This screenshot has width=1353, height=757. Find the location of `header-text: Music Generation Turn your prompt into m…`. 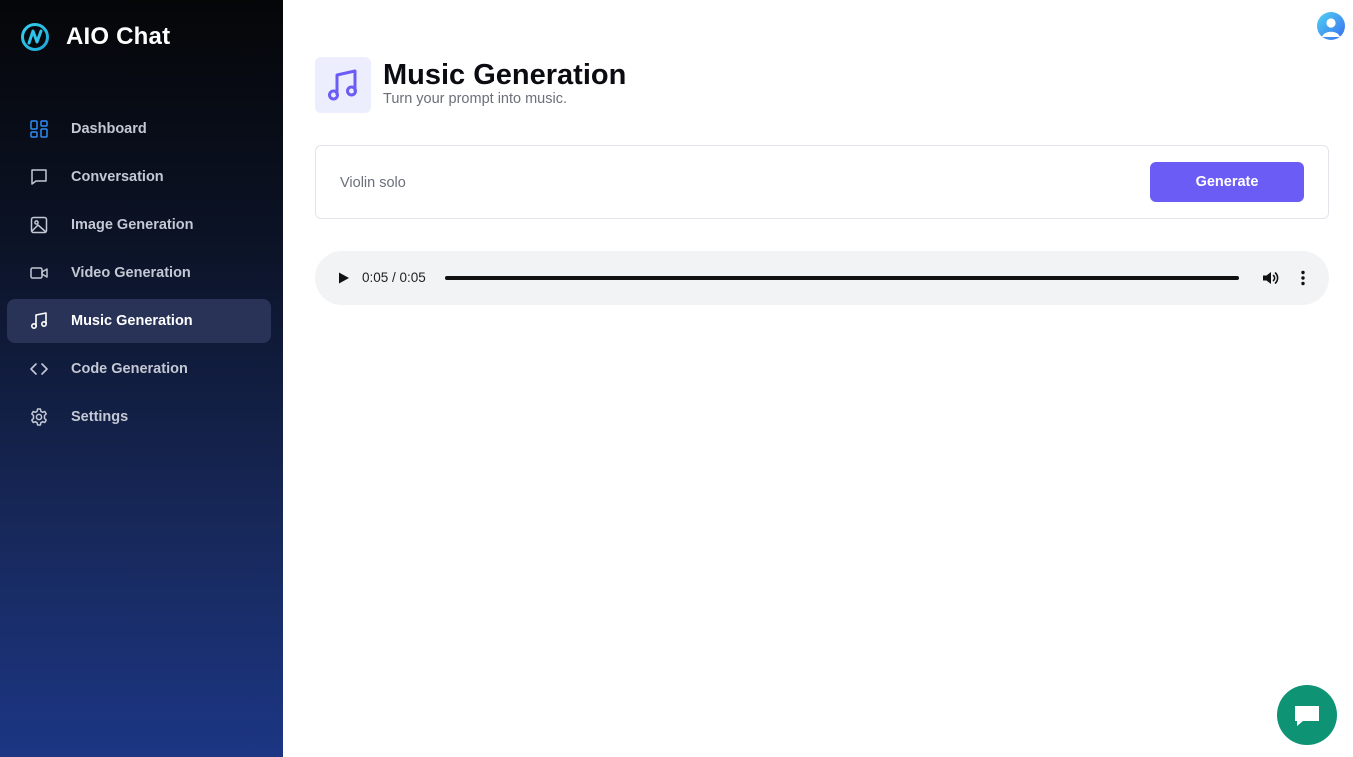

header-text: Music Generation Turn your prompt into m… is located at coordinates (504, 85).